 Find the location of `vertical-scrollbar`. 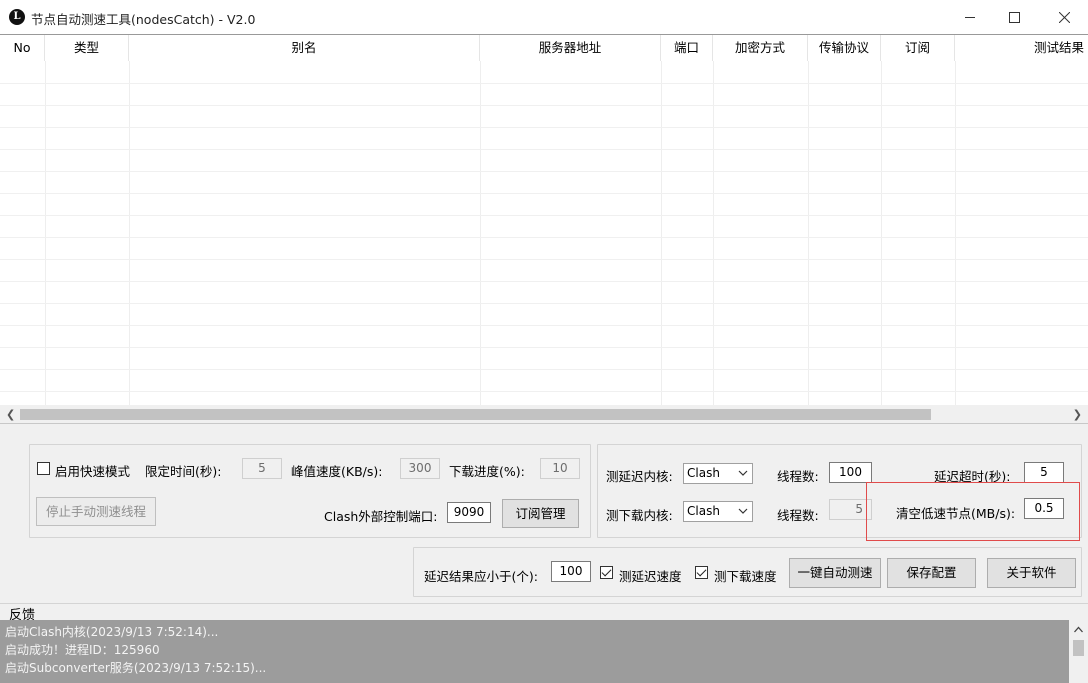

vertical-scrollbar is located at coordinates (1078, 651).